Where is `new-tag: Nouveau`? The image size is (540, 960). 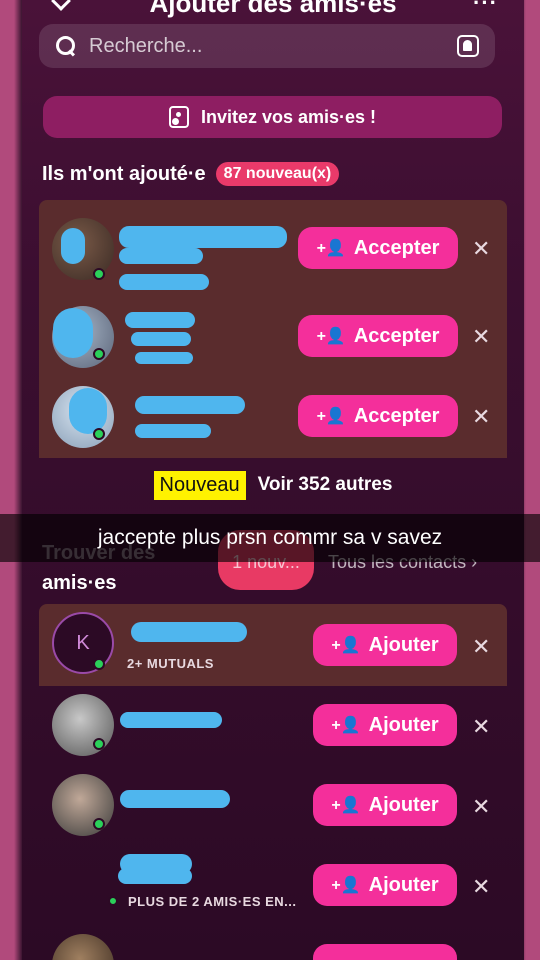
new-tag: Nouveau is located at coordinates (199, 485).